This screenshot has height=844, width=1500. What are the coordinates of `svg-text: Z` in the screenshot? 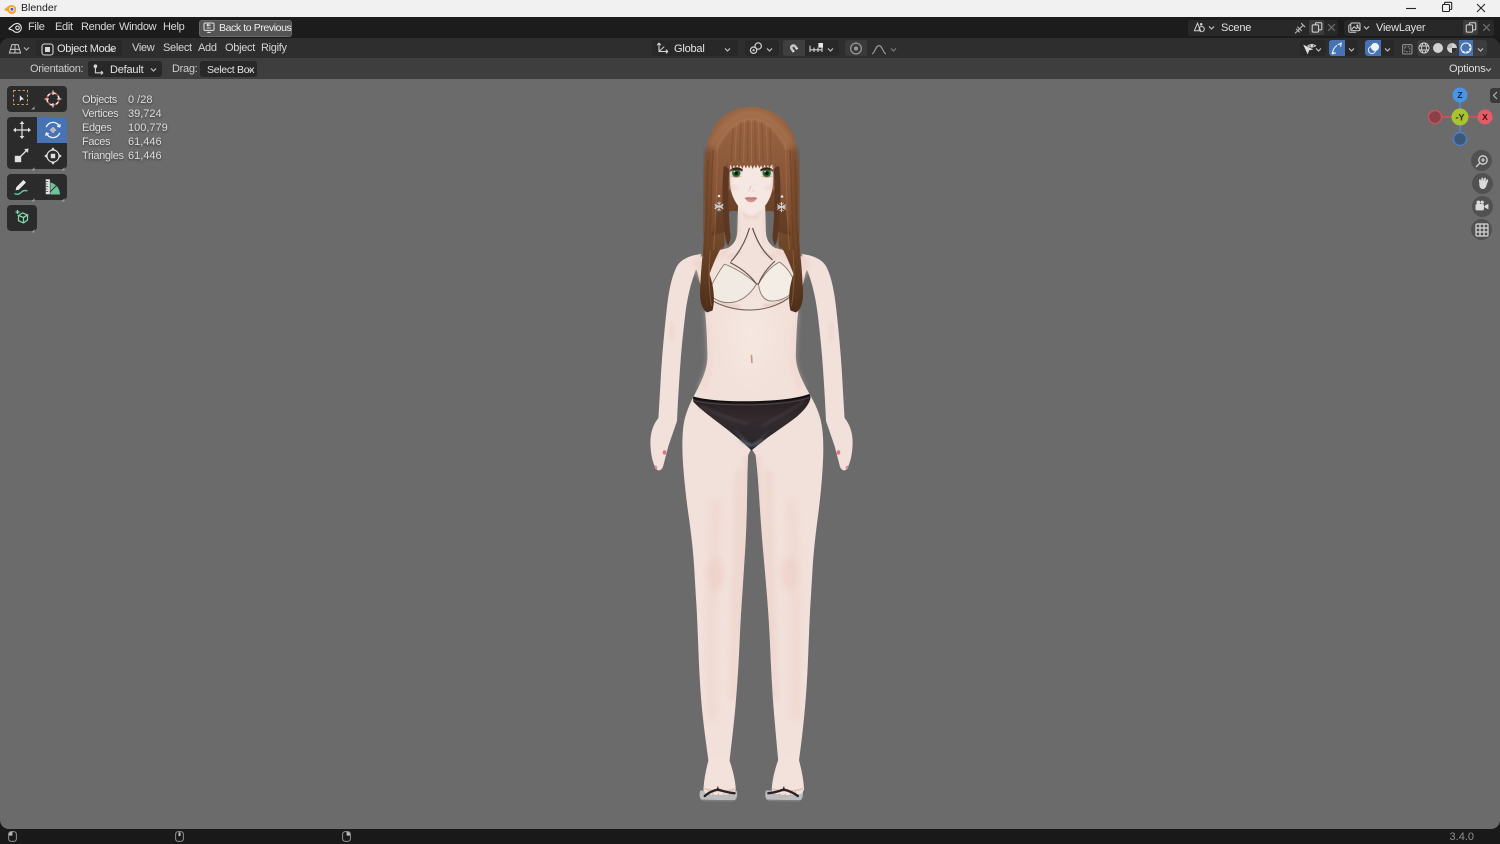 It's located at (1459, 95).